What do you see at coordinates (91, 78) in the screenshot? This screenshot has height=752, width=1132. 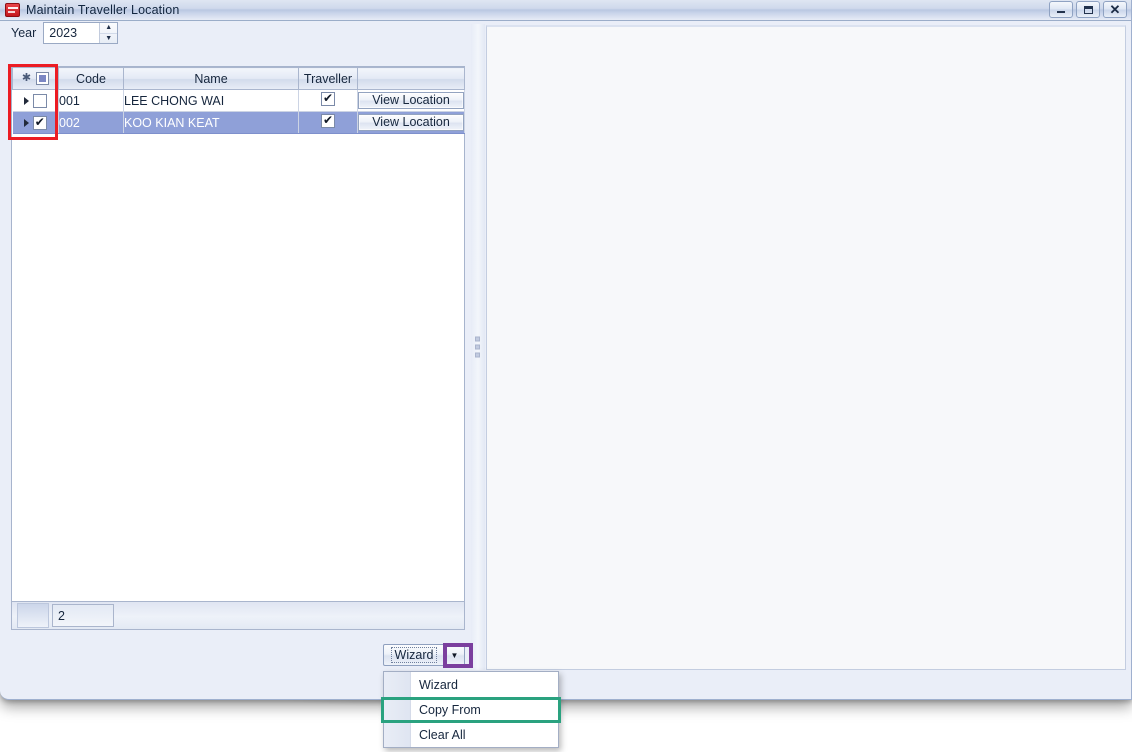 I see `column-header-code: Code` at bounding box center [91, 78].